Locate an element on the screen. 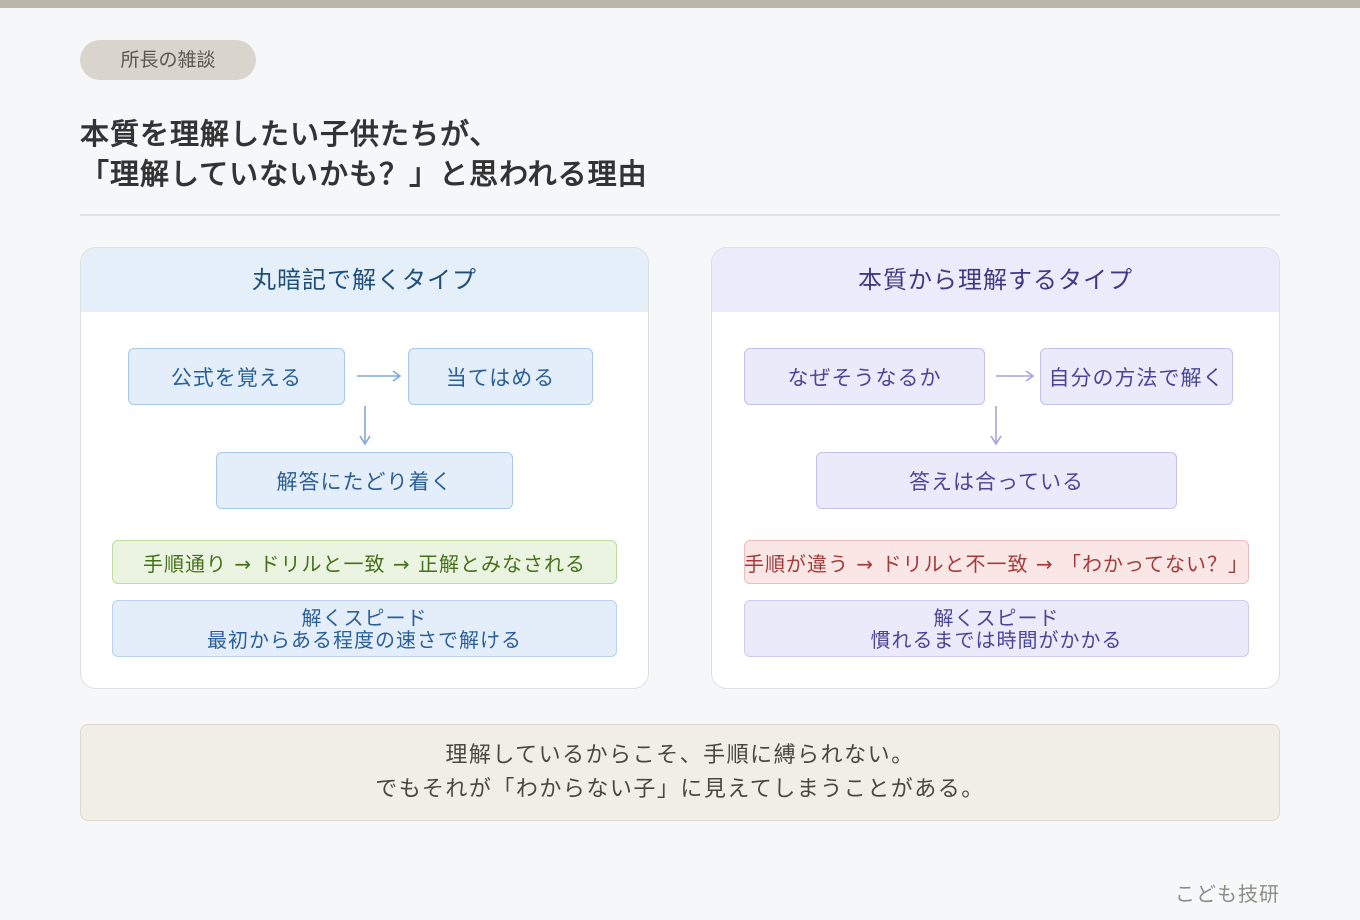  top-bar is located at coordinates (680, 4).